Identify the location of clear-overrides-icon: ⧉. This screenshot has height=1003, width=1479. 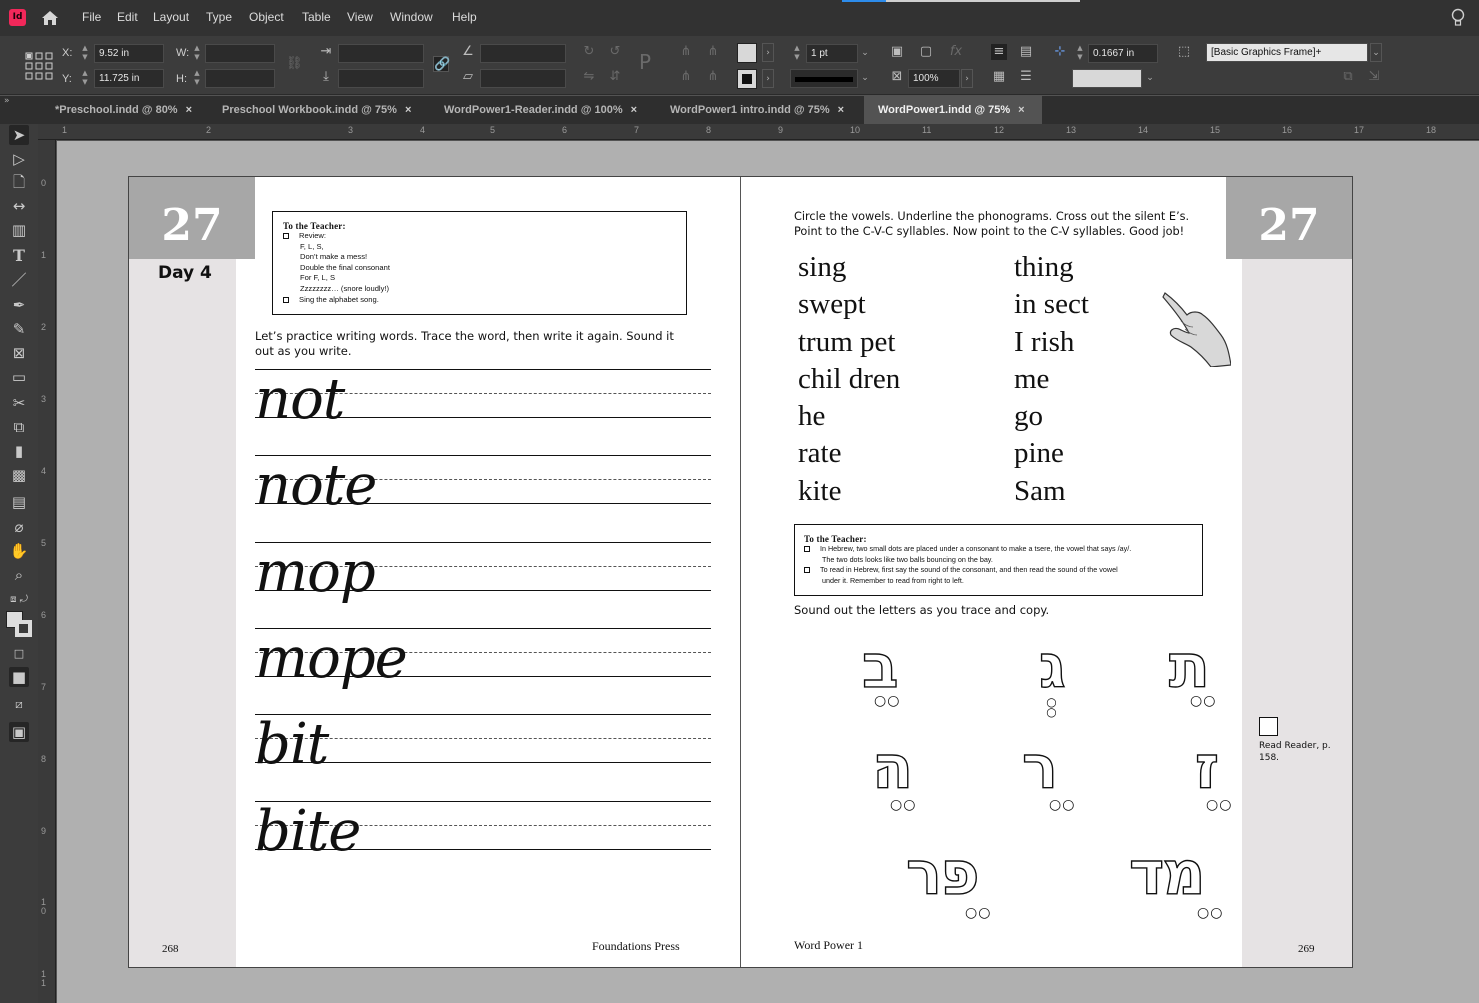
(1348, 77).